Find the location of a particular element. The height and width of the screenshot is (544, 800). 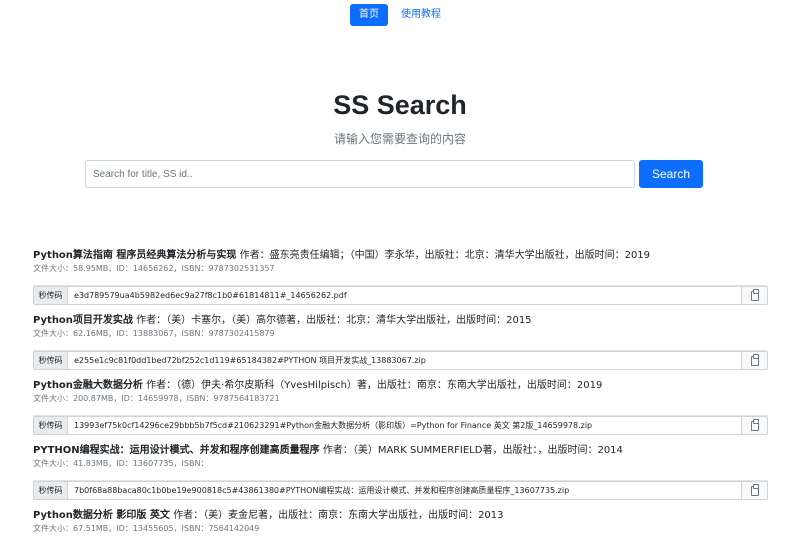

search-bar: Search is located at coordinates (394, 174).